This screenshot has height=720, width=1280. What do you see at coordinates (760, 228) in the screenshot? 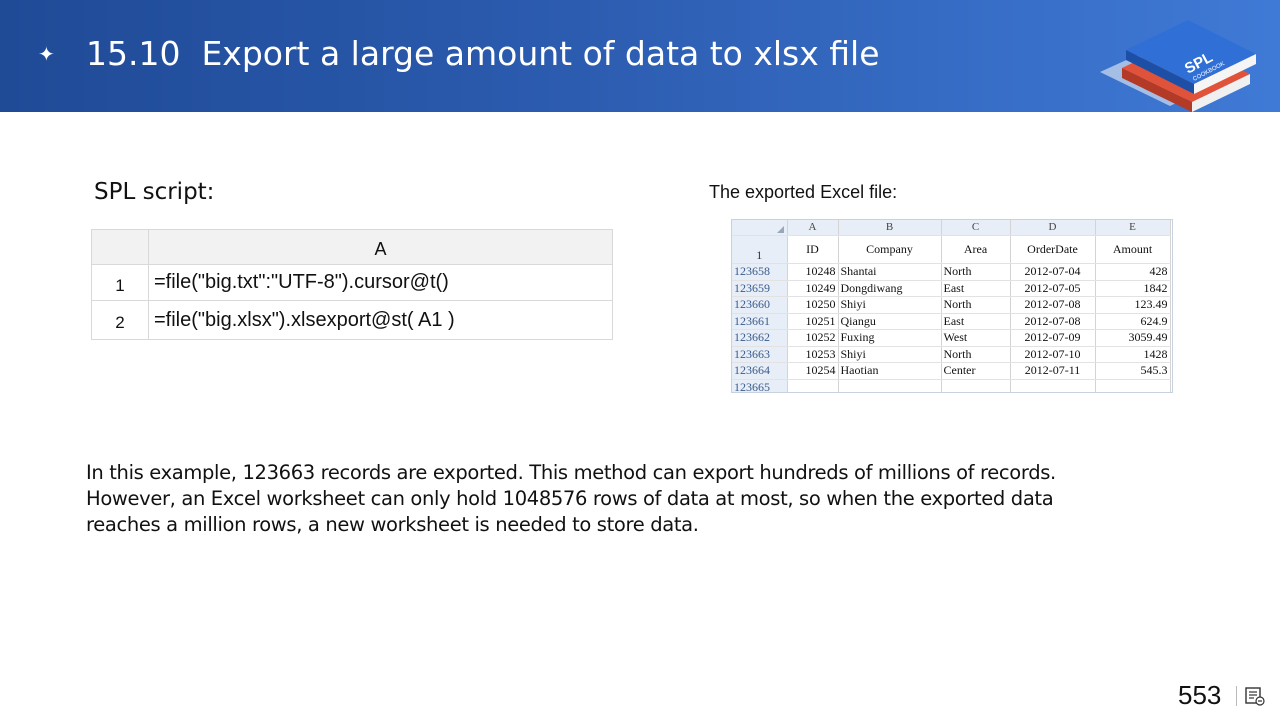
I see `excel-corner` at bounding box center [760, 228].